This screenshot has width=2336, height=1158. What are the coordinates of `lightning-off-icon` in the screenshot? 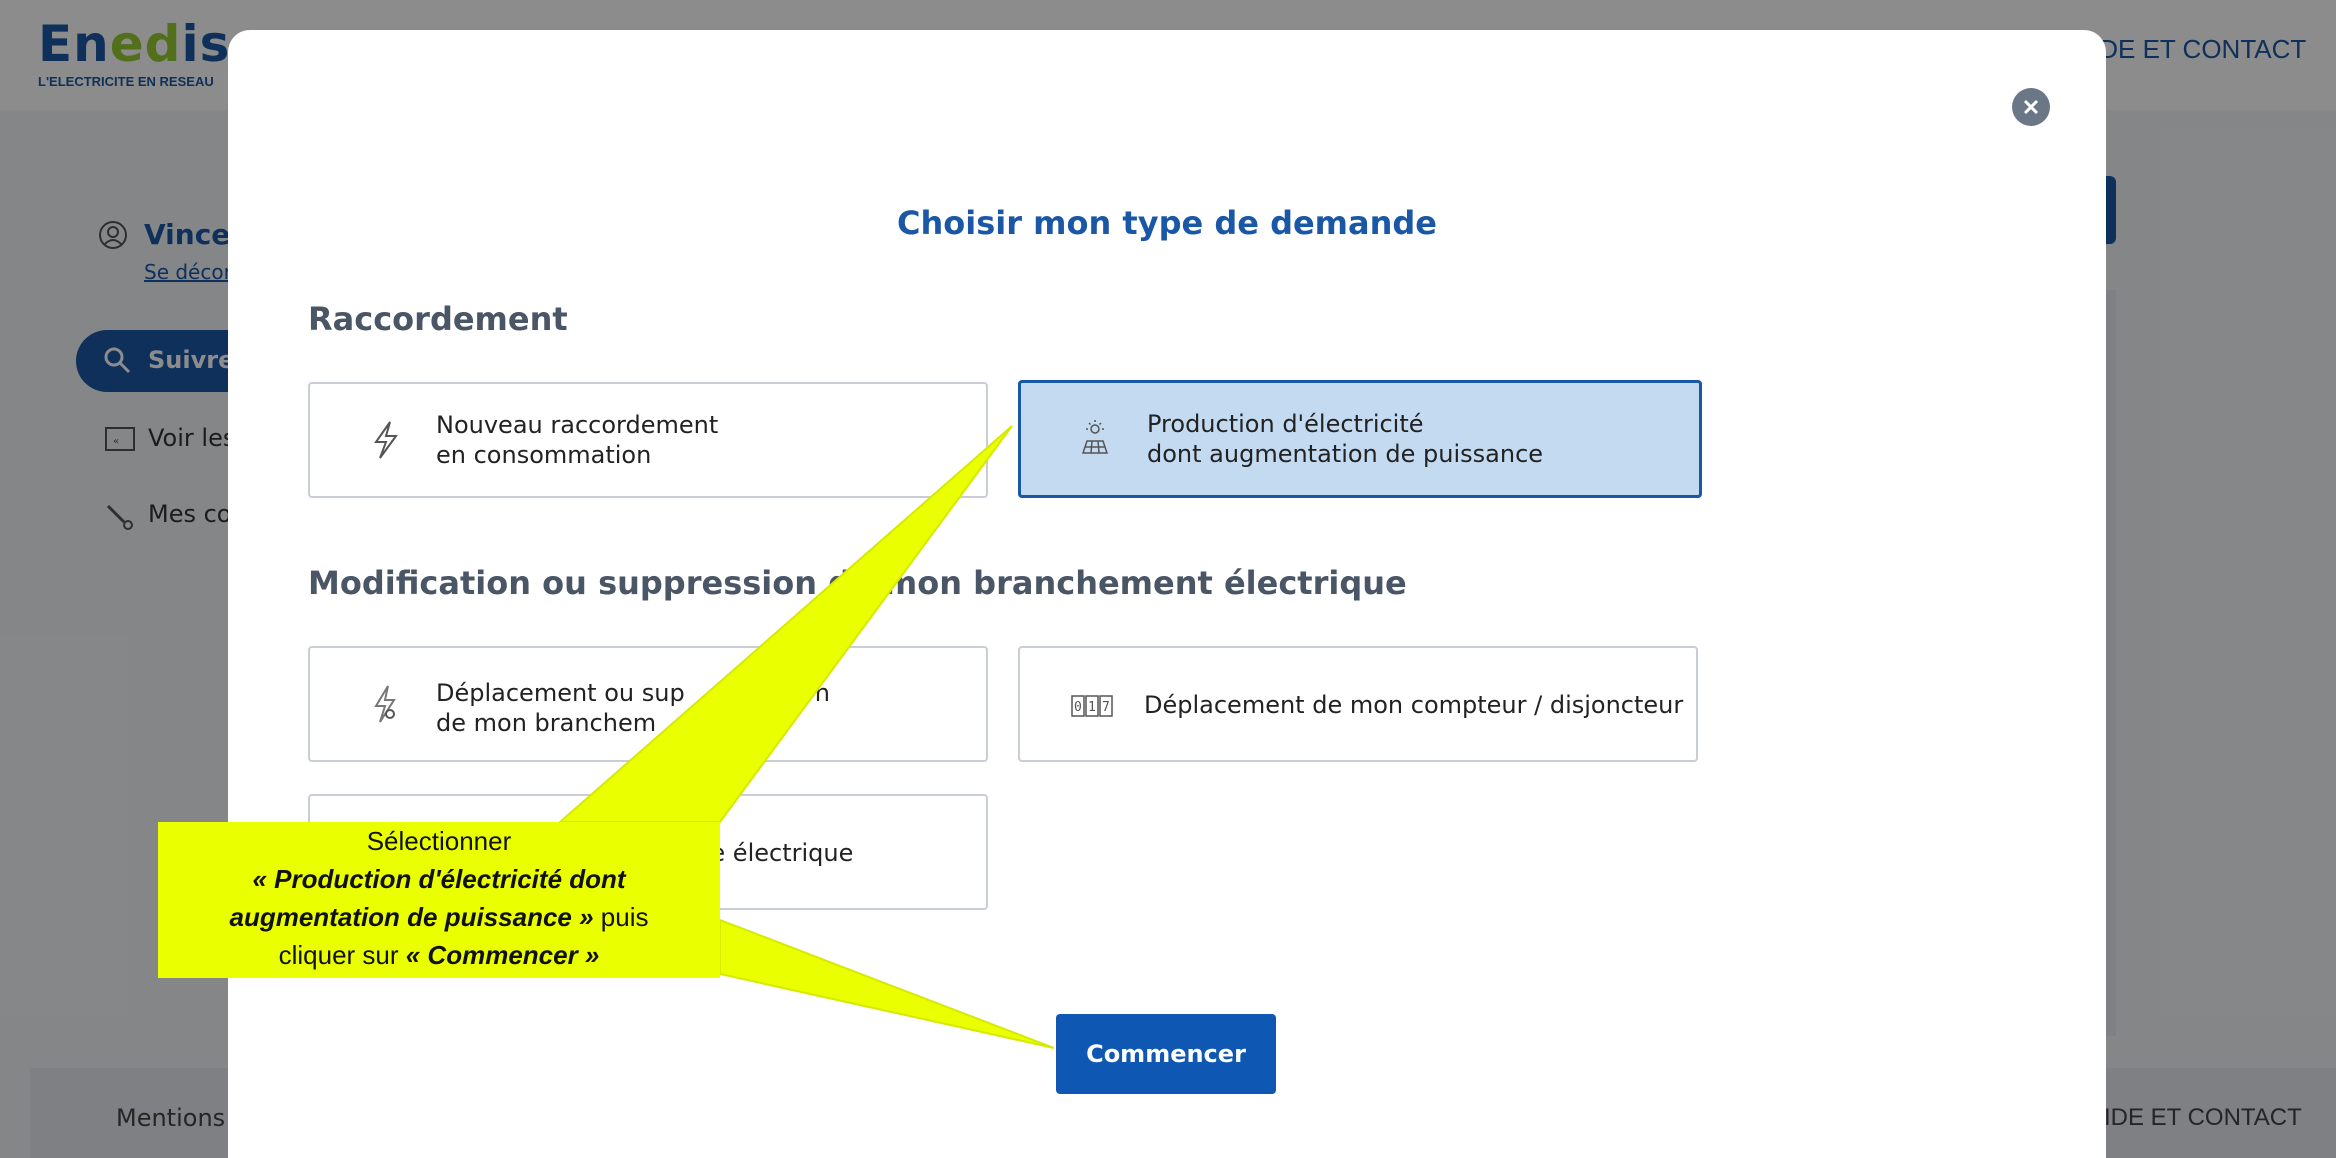 It's located at (385, 704).